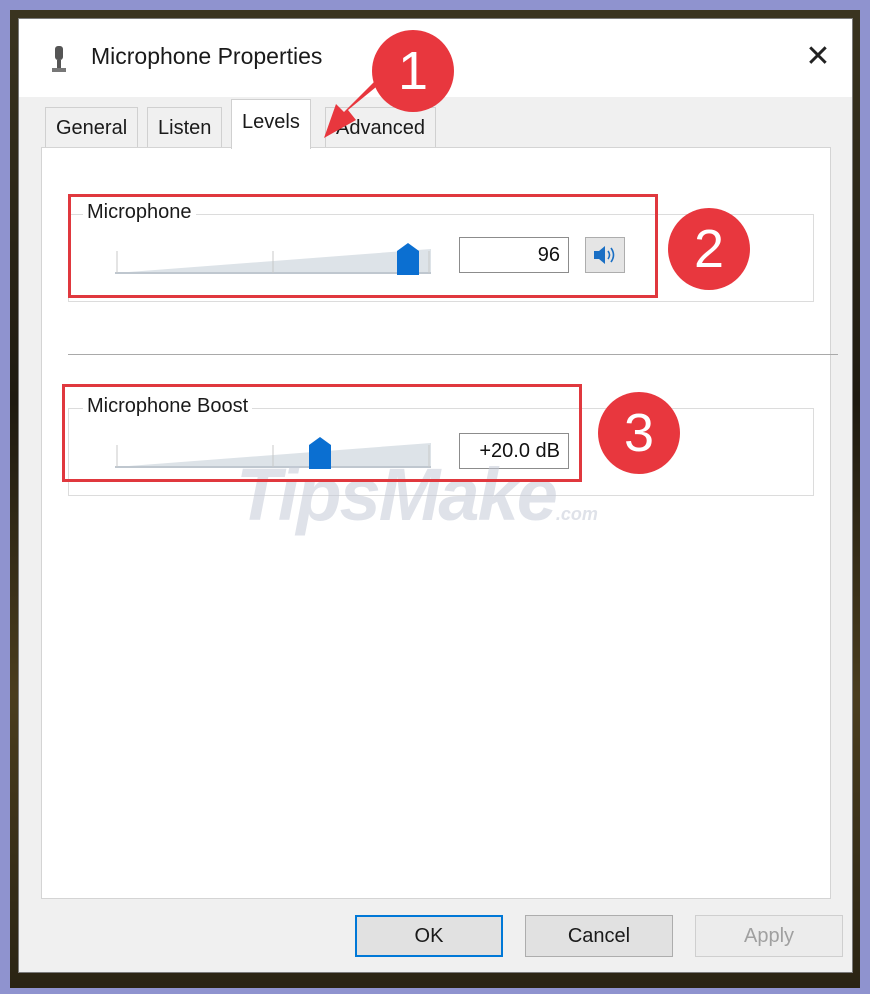 This screenshot has width=870, height=994. What do you see at coordinates (363, 246) in the screenshot?
I see `annotation-box-microphone` at bounding box center [363, 246].